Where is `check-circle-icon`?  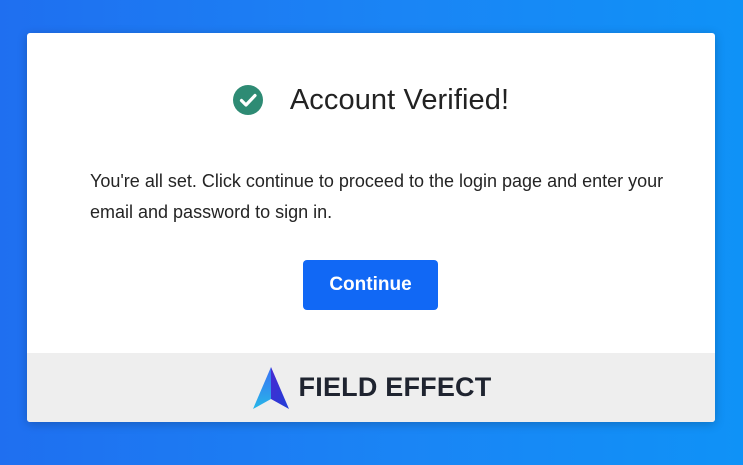
check-circle-icon is located at coordinates (247, 100).